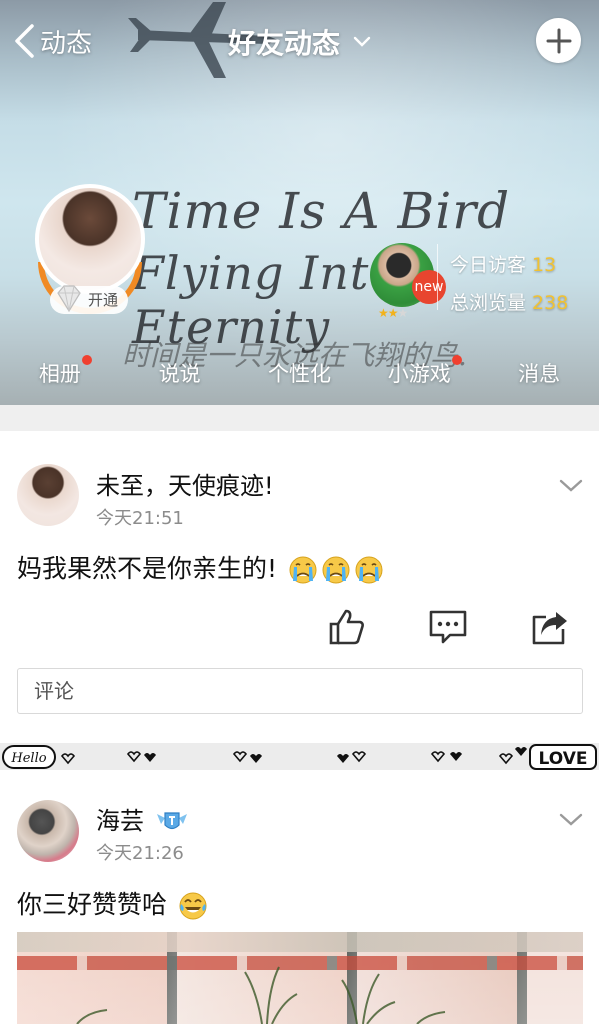  I want to click on add-post-button, so click(558, 40).